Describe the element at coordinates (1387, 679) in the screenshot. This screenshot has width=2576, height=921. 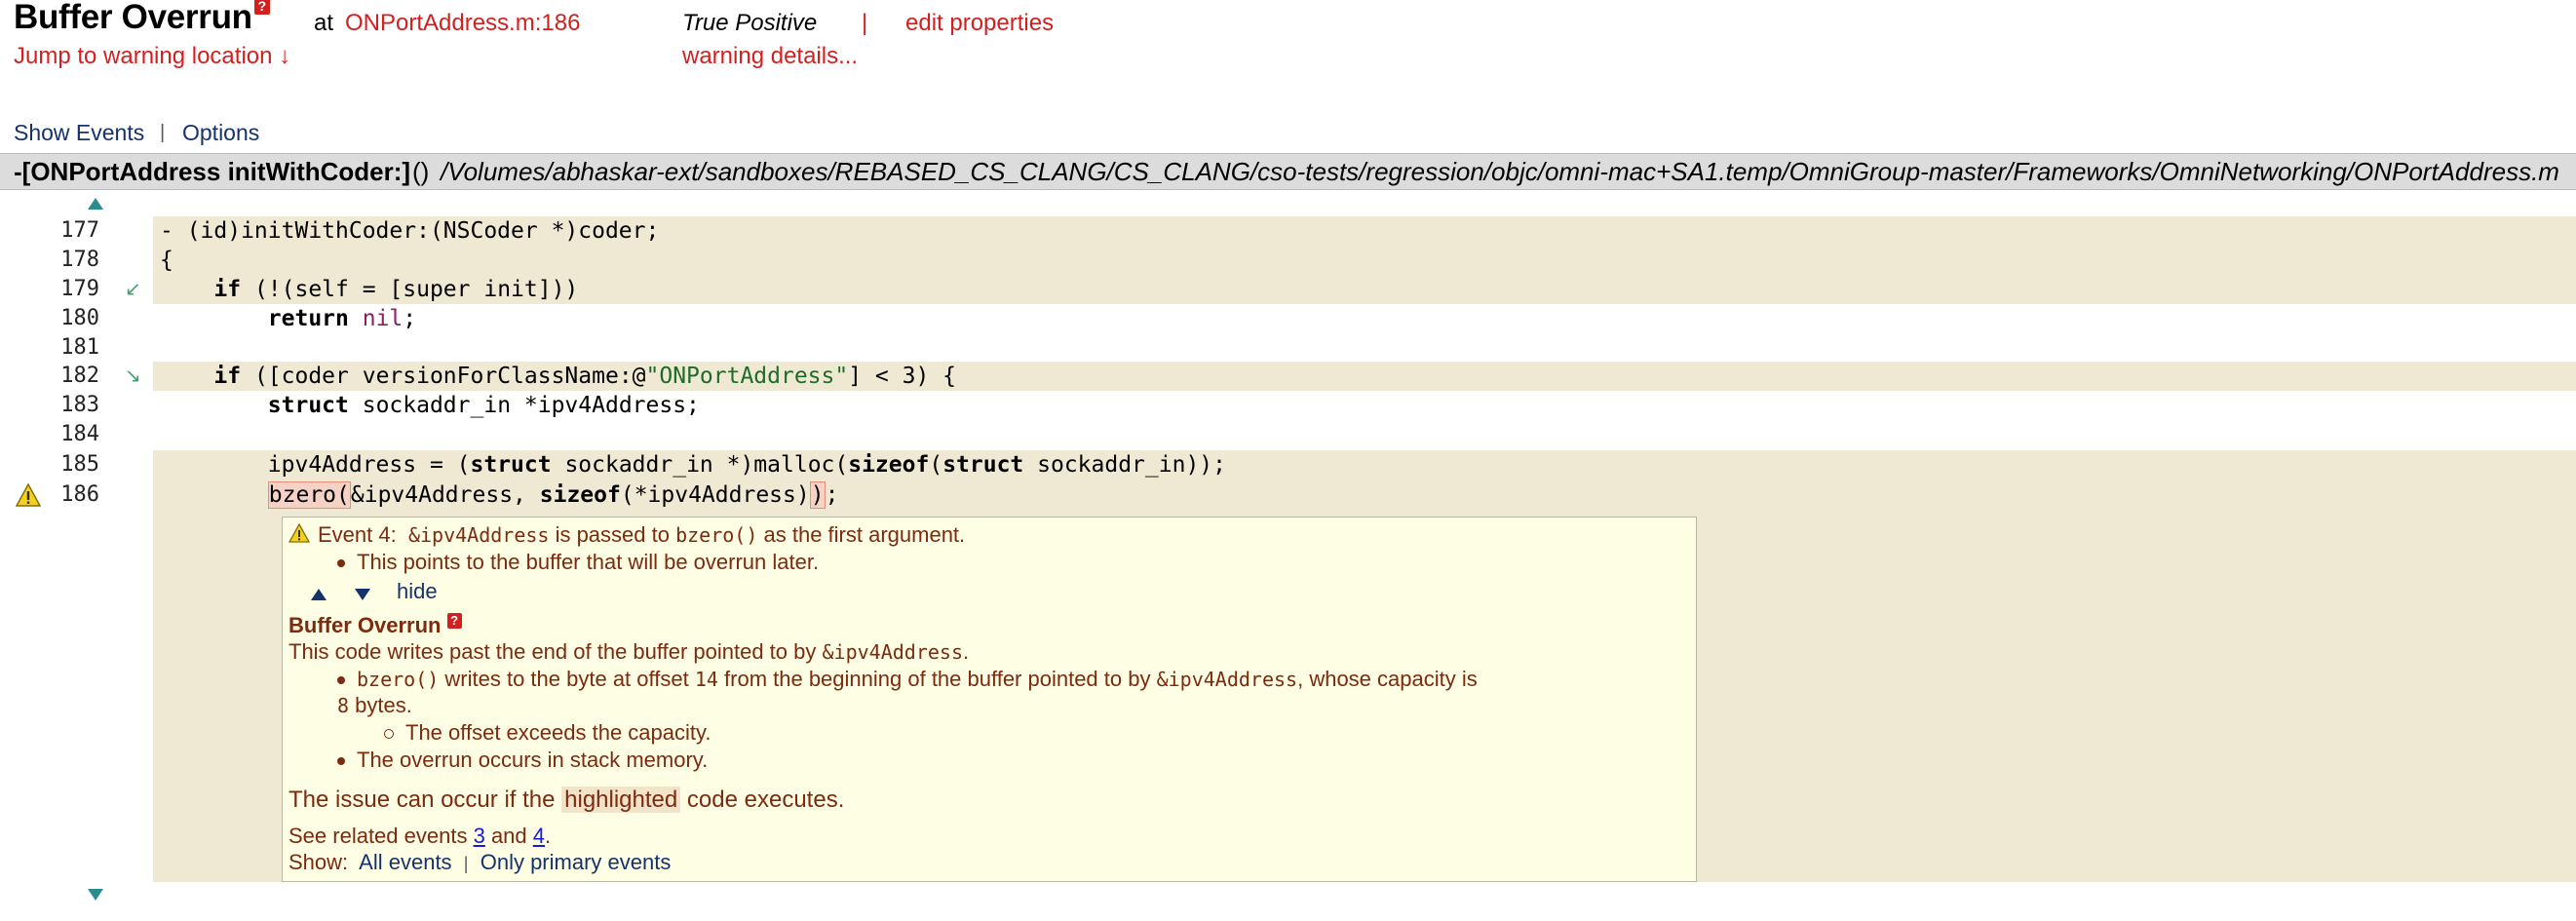
I see `b1-c: , whose capacity is` at that location.